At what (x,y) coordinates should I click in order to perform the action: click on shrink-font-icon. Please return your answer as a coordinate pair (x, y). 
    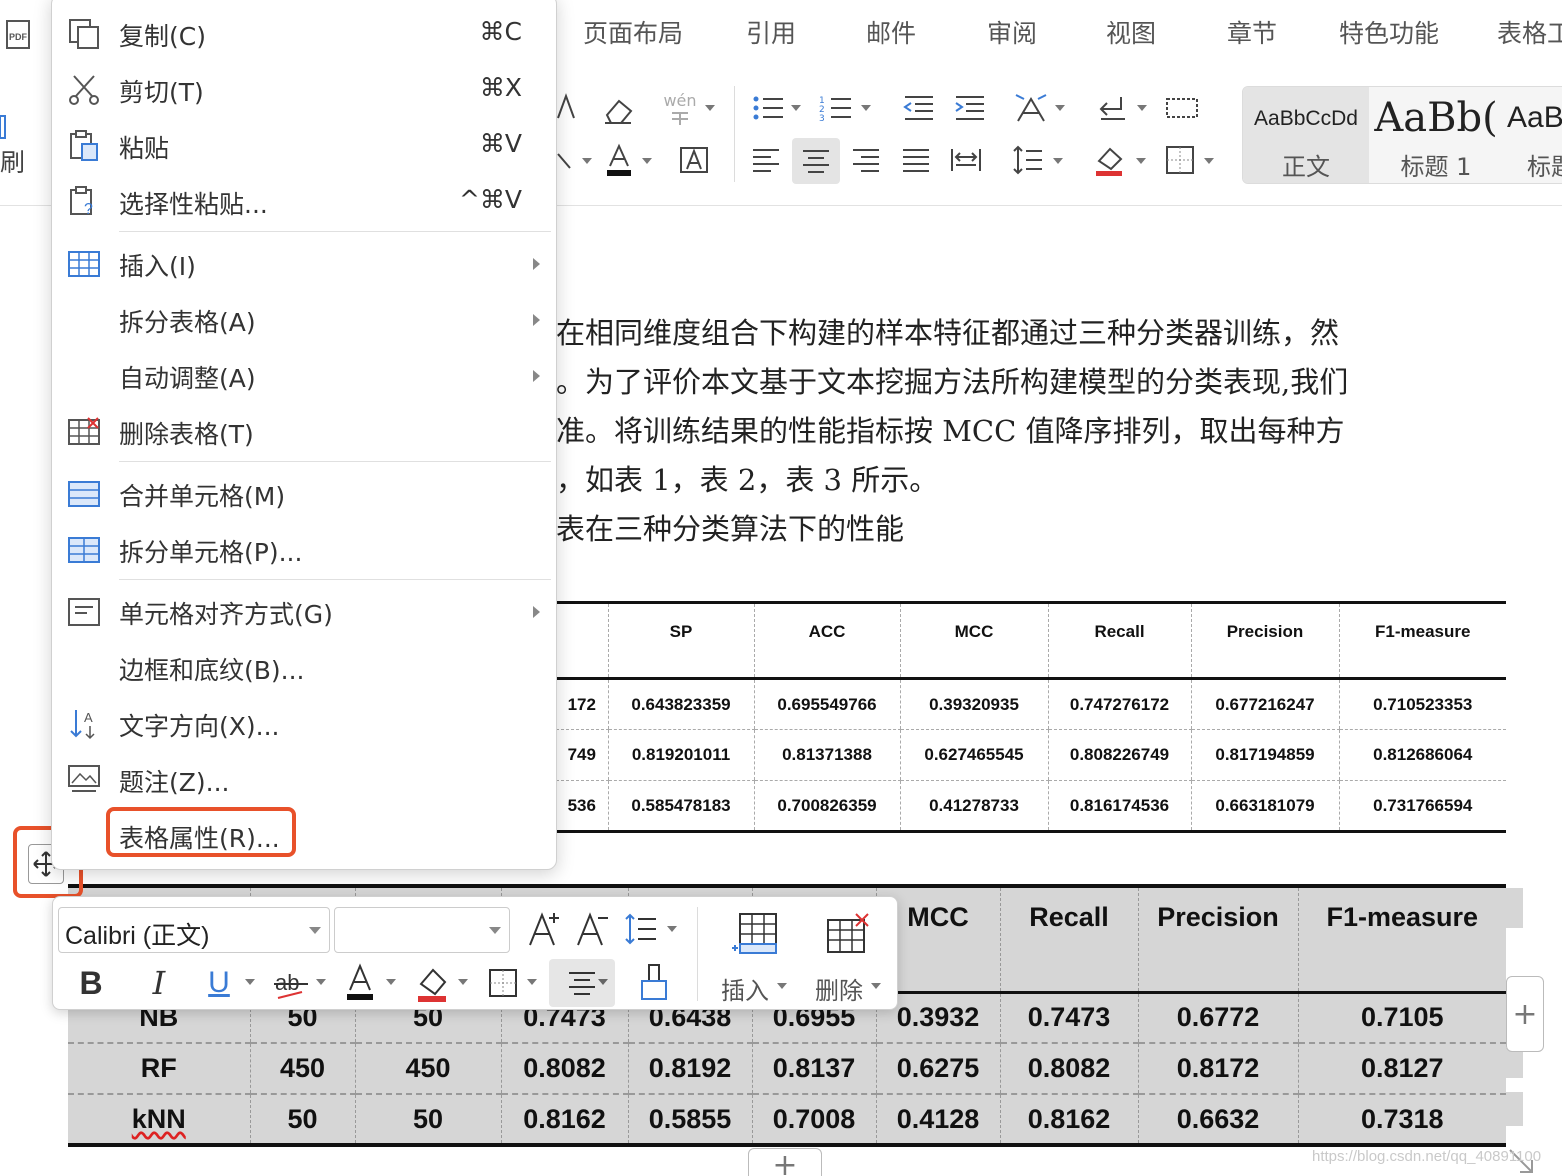
    Looking at the image, I should click on (592, 929).